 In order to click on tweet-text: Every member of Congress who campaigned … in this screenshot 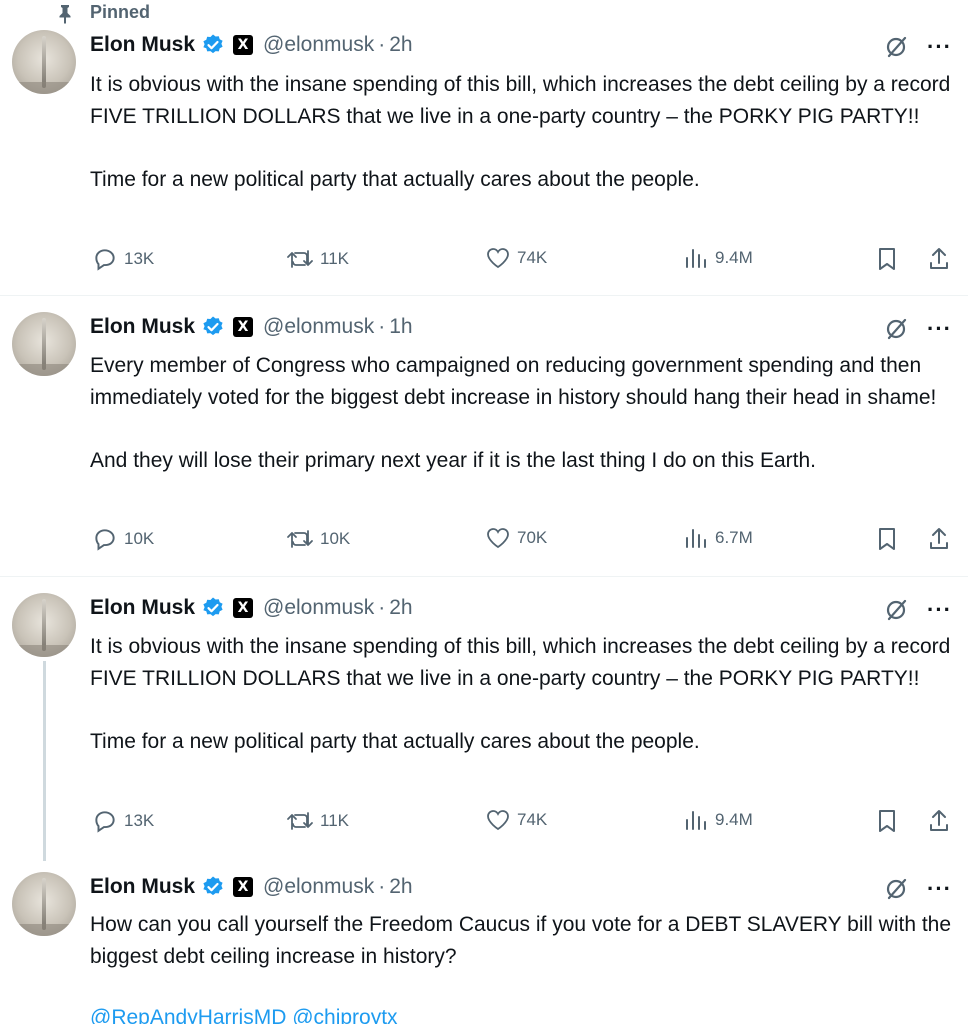, I will do `click(513, 413)`.